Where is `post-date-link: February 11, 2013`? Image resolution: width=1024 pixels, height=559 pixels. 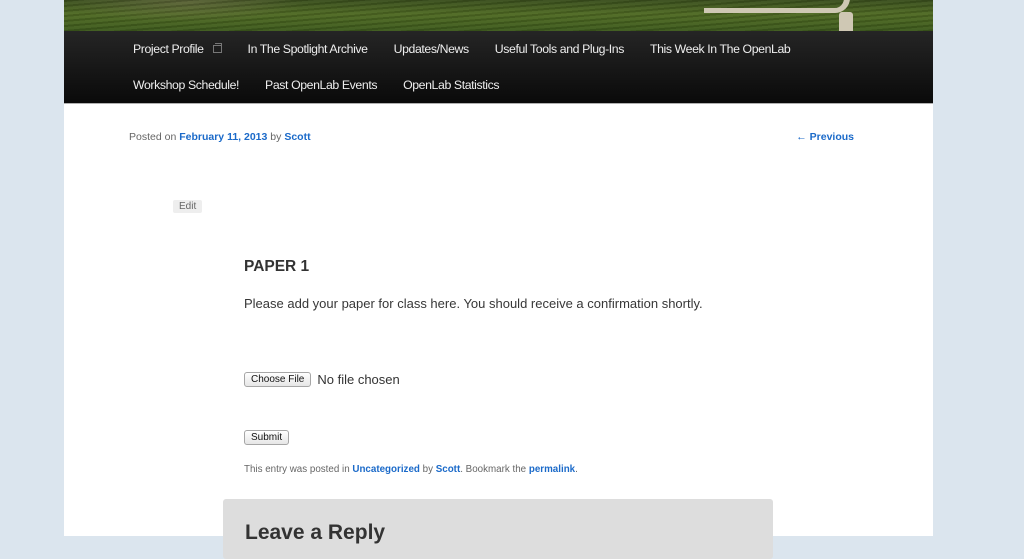
post-date-link: February 11, 2013 is located at coordinates (223, 137).